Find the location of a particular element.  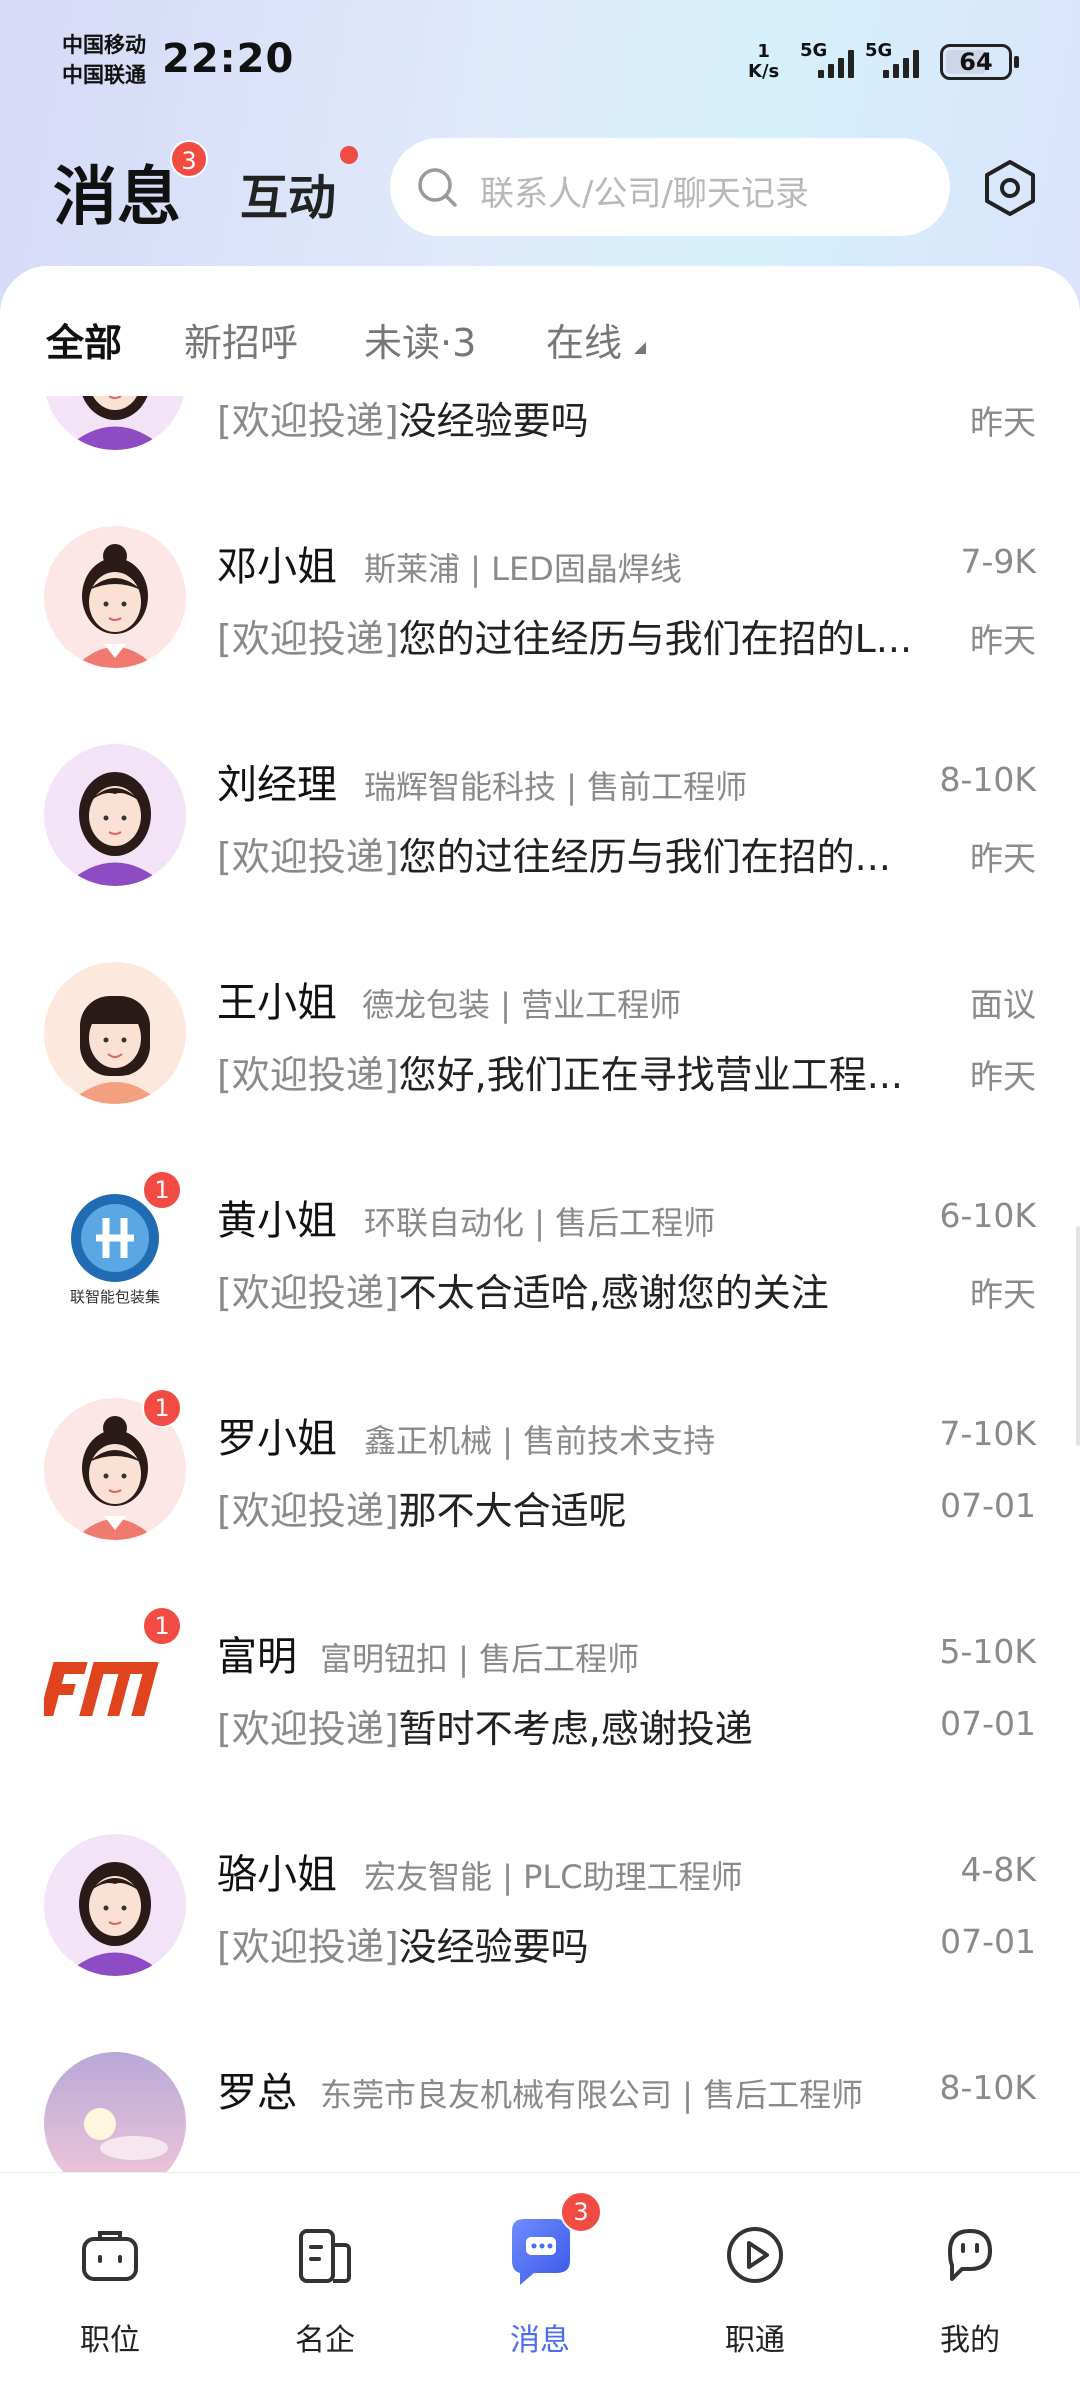

nav-unread-badge: 3 is located at coordinates (581, 2212).